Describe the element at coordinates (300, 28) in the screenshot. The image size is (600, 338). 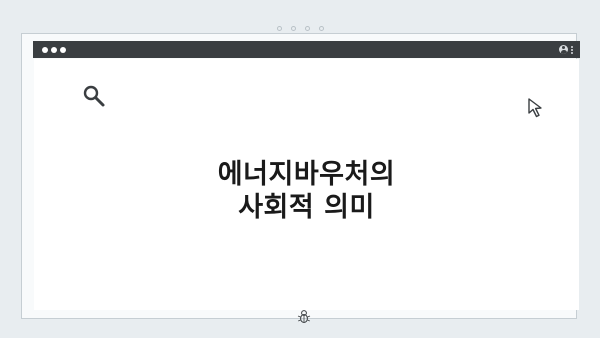
I see `page-indicator` at that location.